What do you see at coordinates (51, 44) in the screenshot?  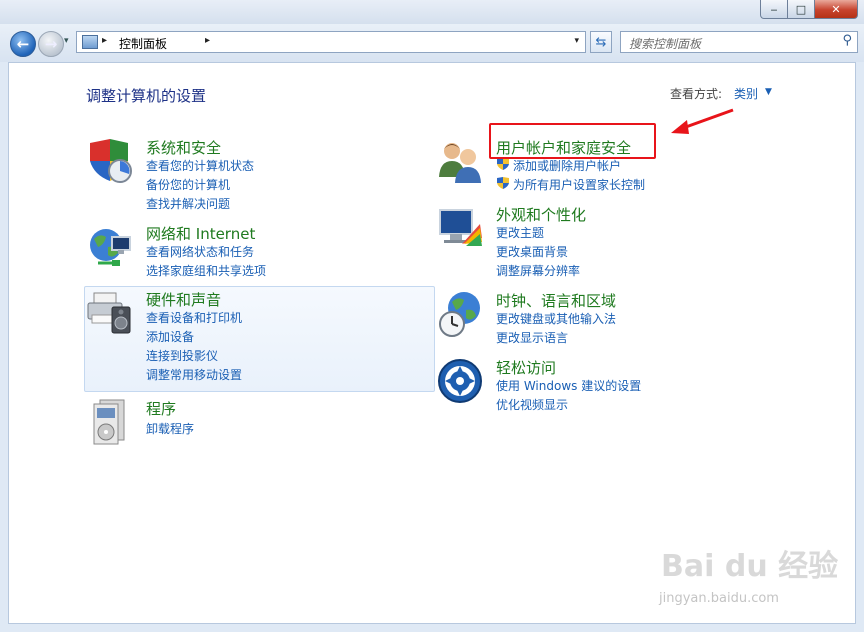 I see `forward-button: →` at bounding box center [51, 44].